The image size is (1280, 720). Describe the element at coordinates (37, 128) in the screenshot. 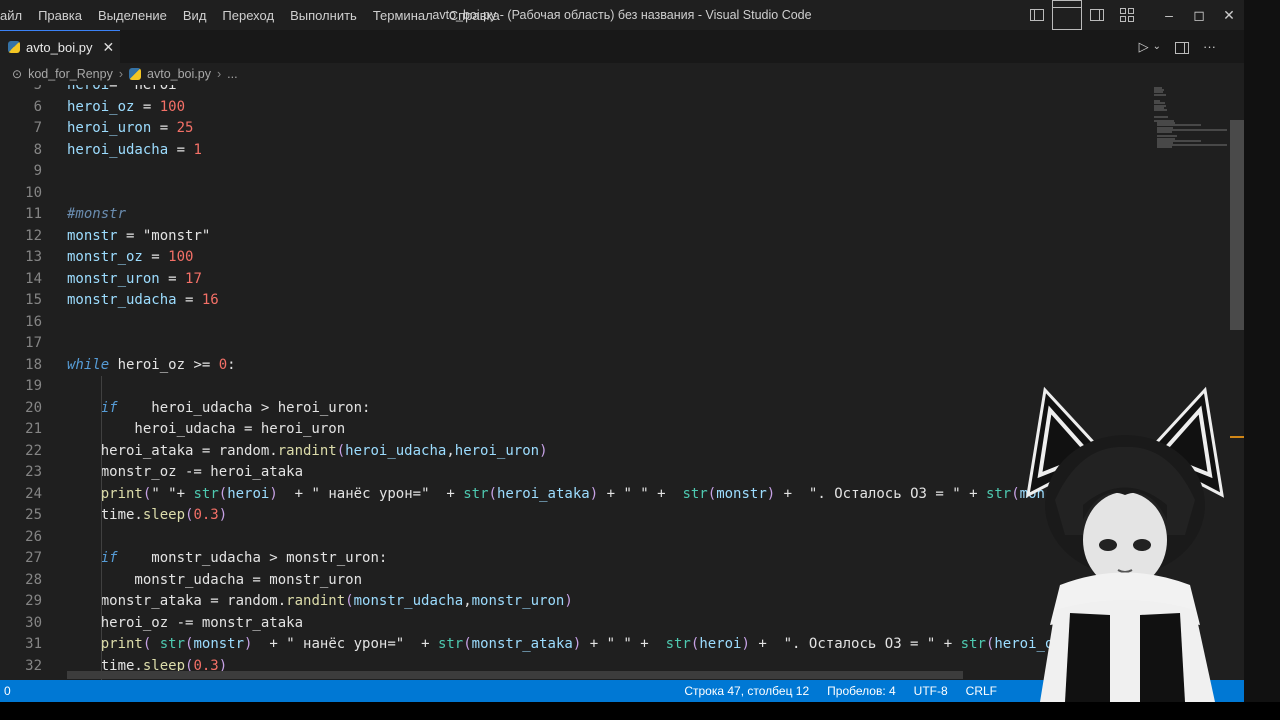

I see `line-number: 7` at that location.